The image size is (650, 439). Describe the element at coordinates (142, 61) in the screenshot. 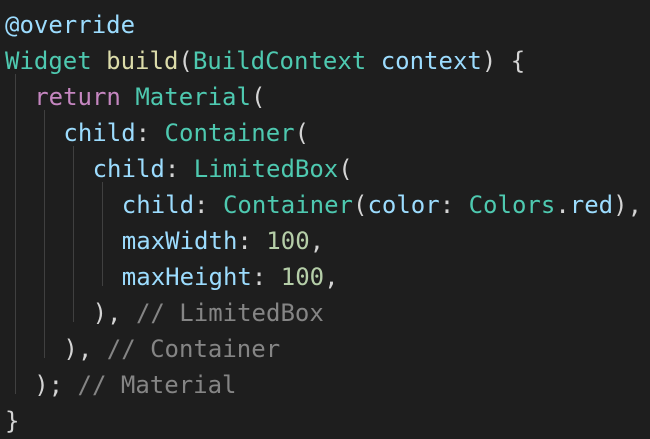

I see `code-token-func: build` at that location.